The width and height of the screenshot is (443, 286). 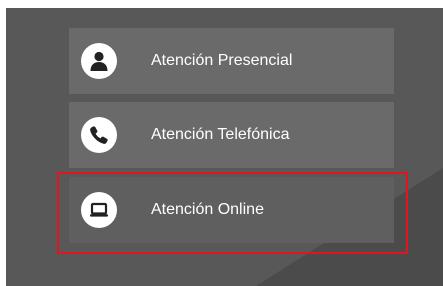 What do you see at coordinates (99, 61) in the screenshot?
I see `person-icon` at bounding box center [99, 61].